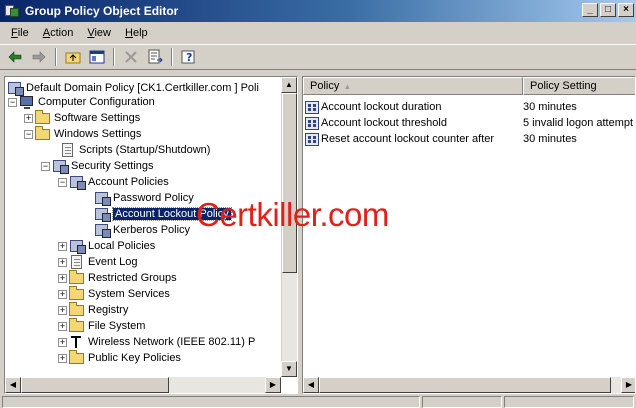 The image size is (636, 408). I want to click on tree-item-label: Account Policies, so click(128, 182).